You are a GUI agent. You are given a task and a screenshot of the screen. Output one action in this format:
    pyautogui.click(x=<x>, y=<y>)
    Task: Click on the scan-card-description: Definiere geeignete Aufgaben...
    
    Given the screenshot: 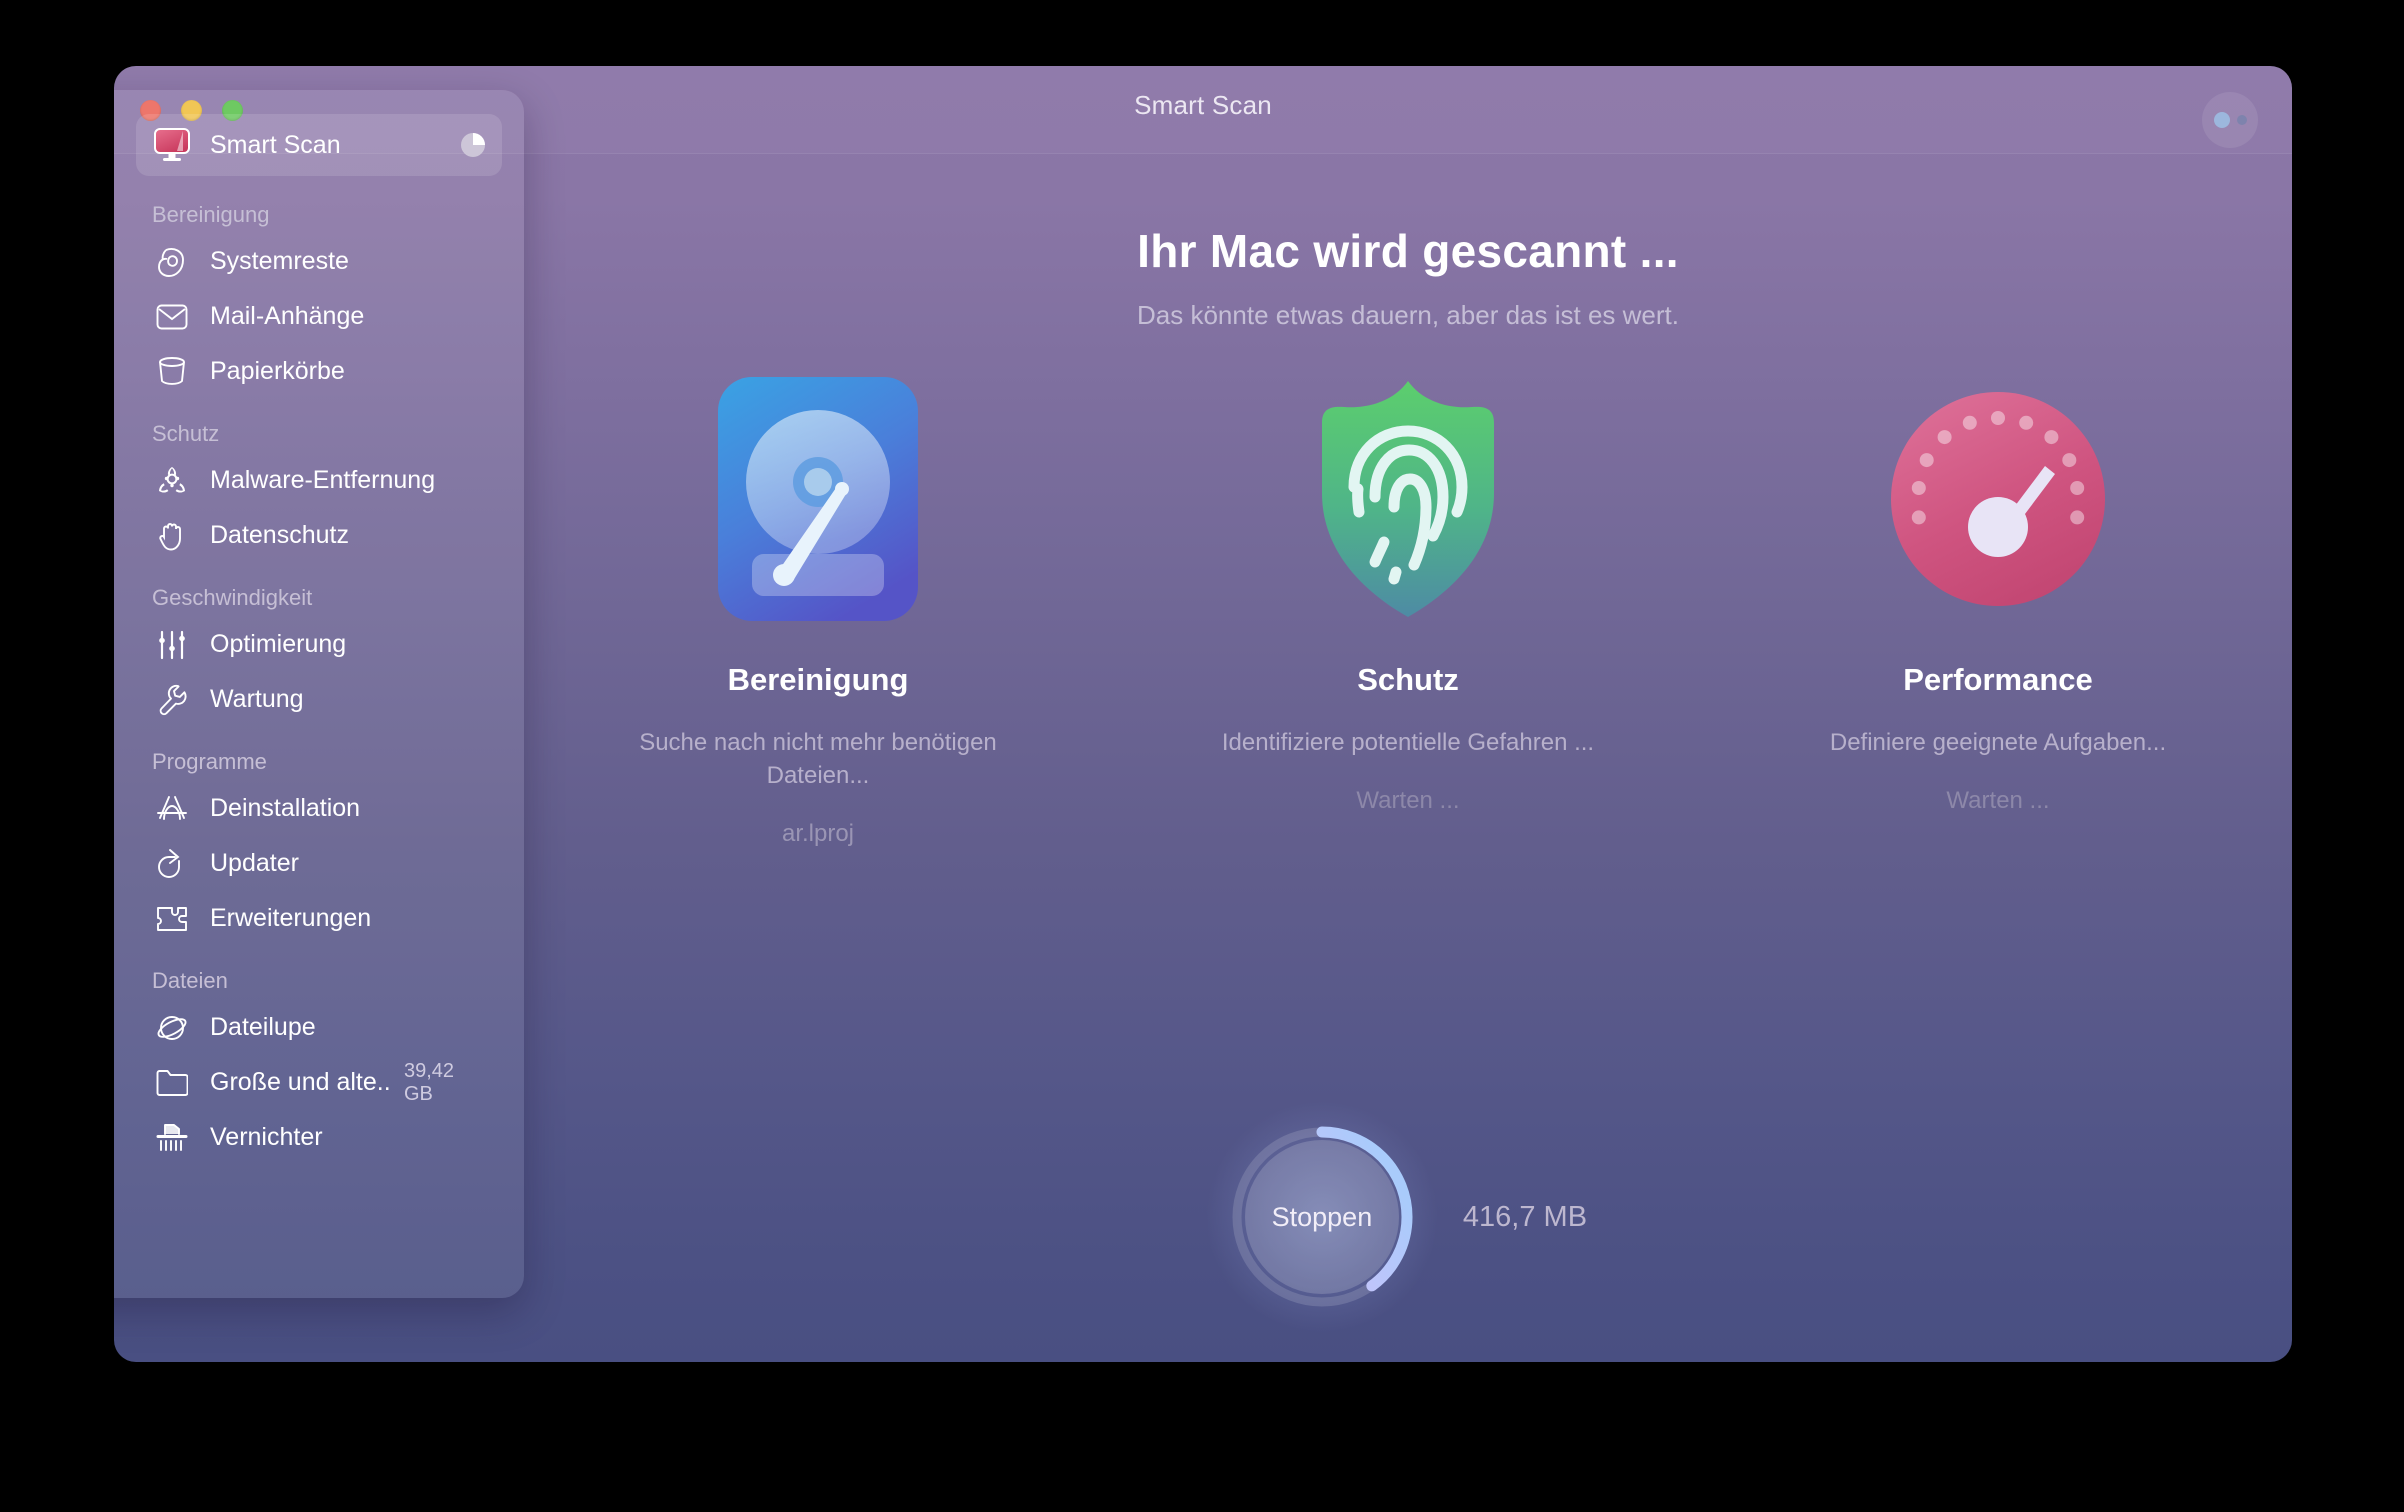 What is the action you would take?
    pyautogui.click(x=1998, y=742)
    